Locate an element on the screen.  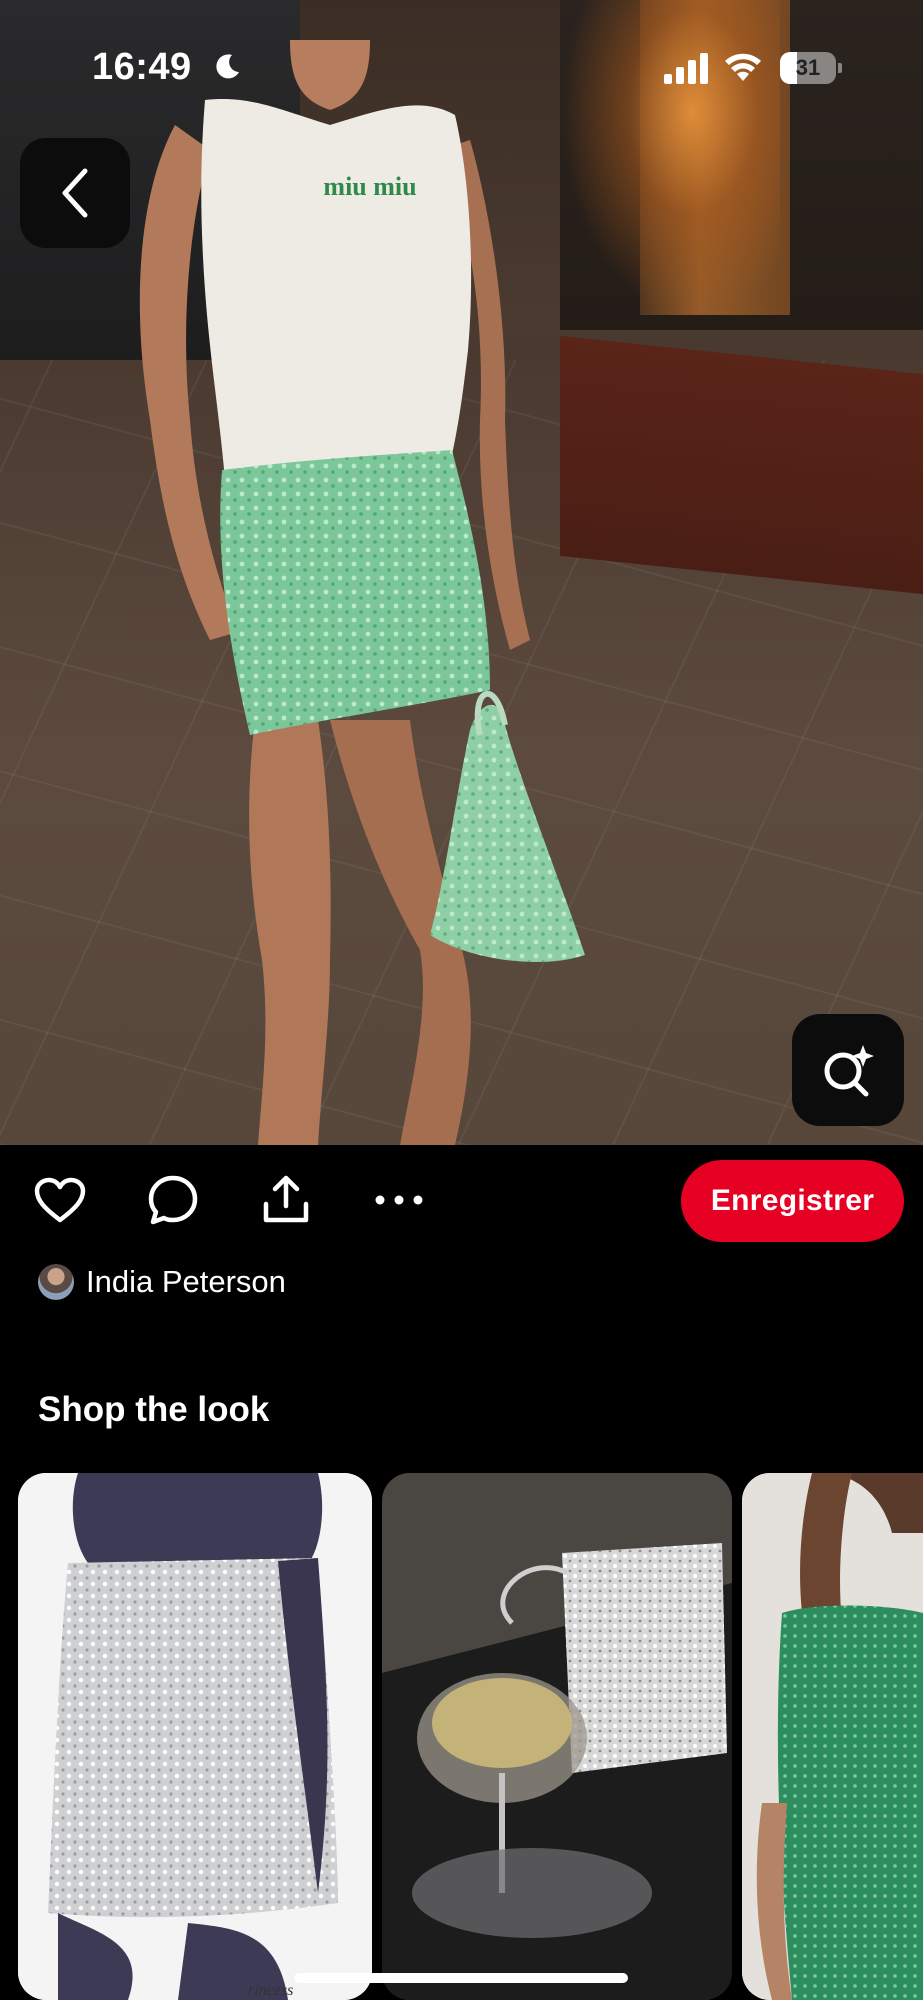
back-button is located at coordinates (75, 193).